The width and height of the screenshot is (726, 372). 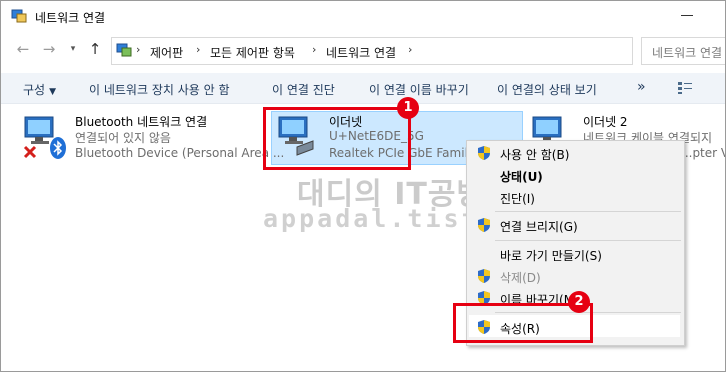 What do you see at coordinates (685, 88) in the screenshot?
I see `view-options-icon` at bounding box center [685, 88].